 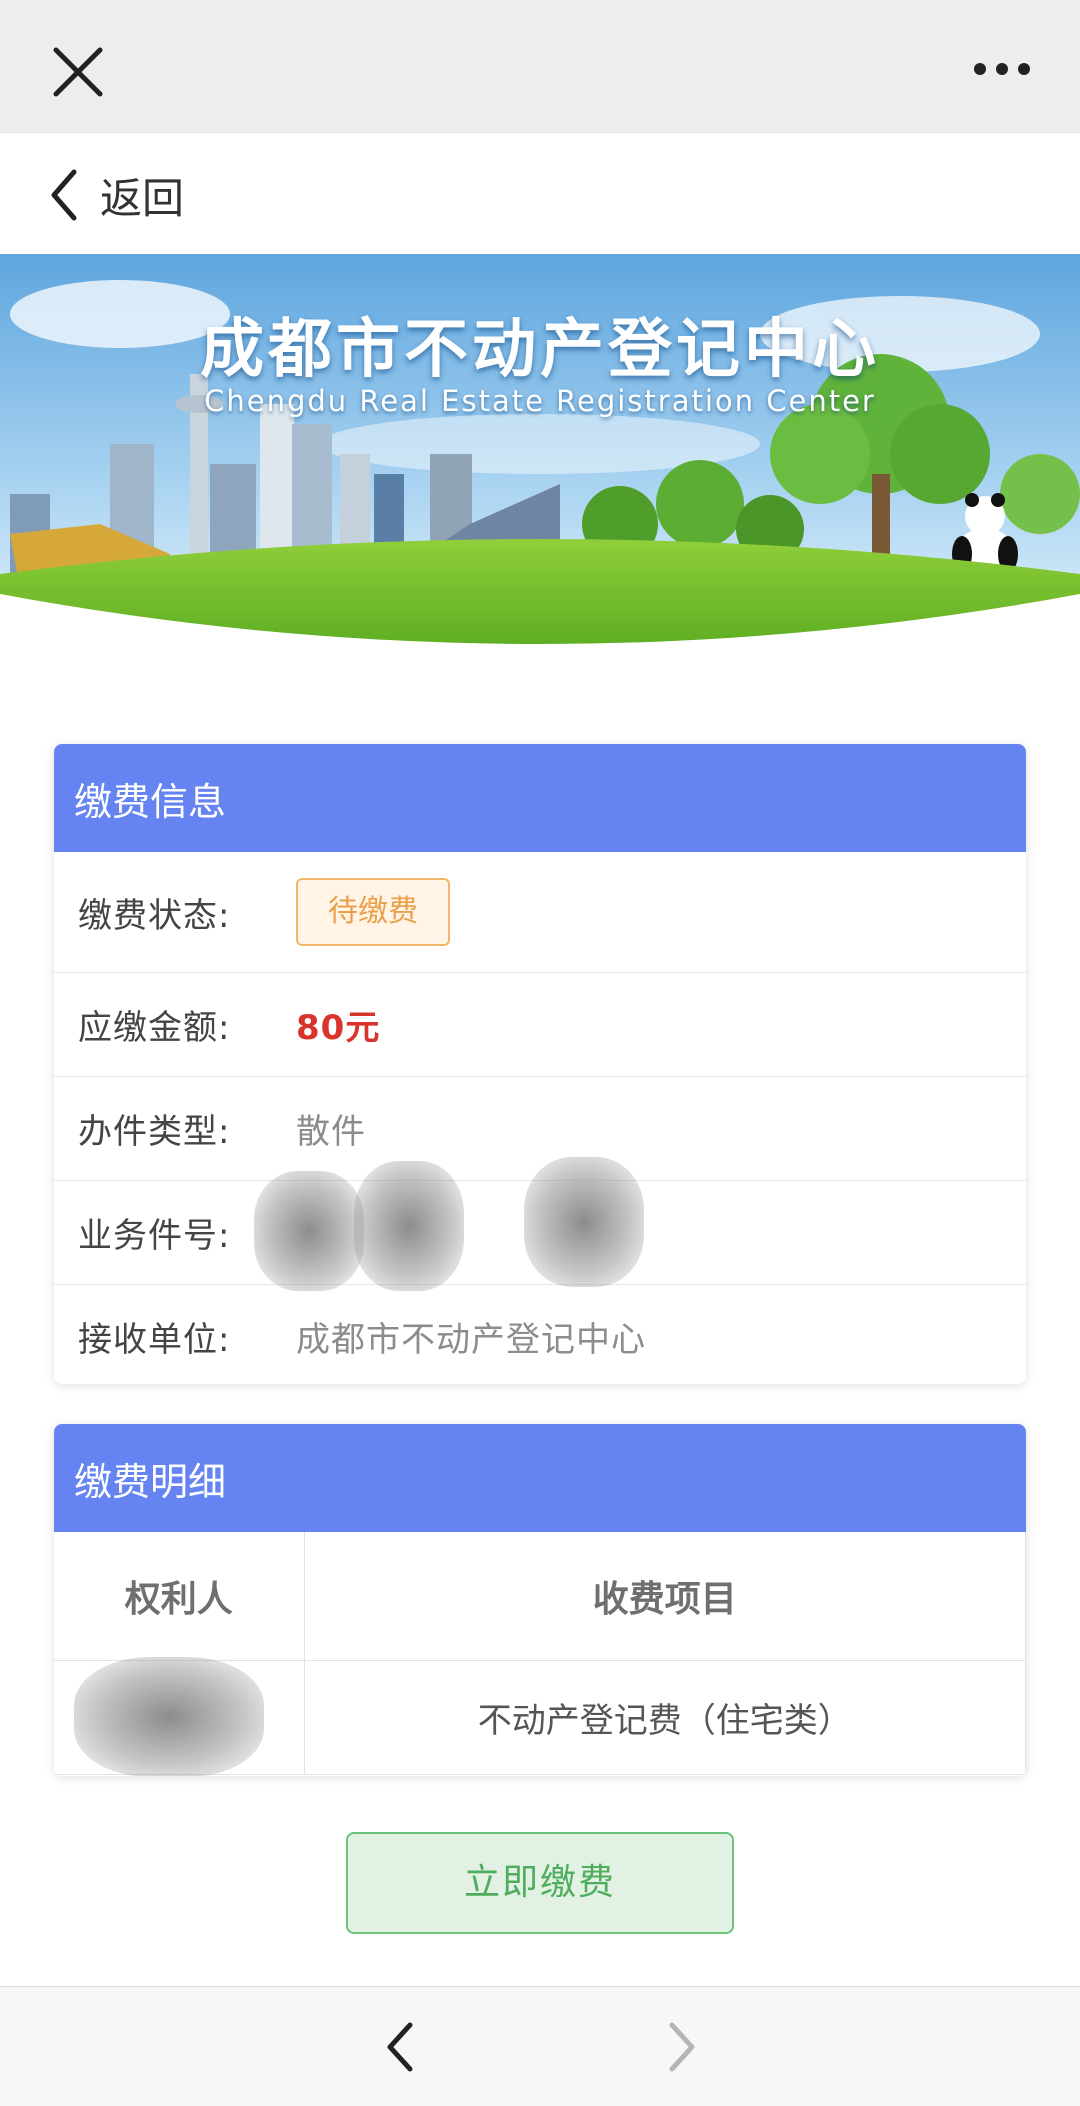 I want to click on nav-back-icon, so click(x=400, y=2047).